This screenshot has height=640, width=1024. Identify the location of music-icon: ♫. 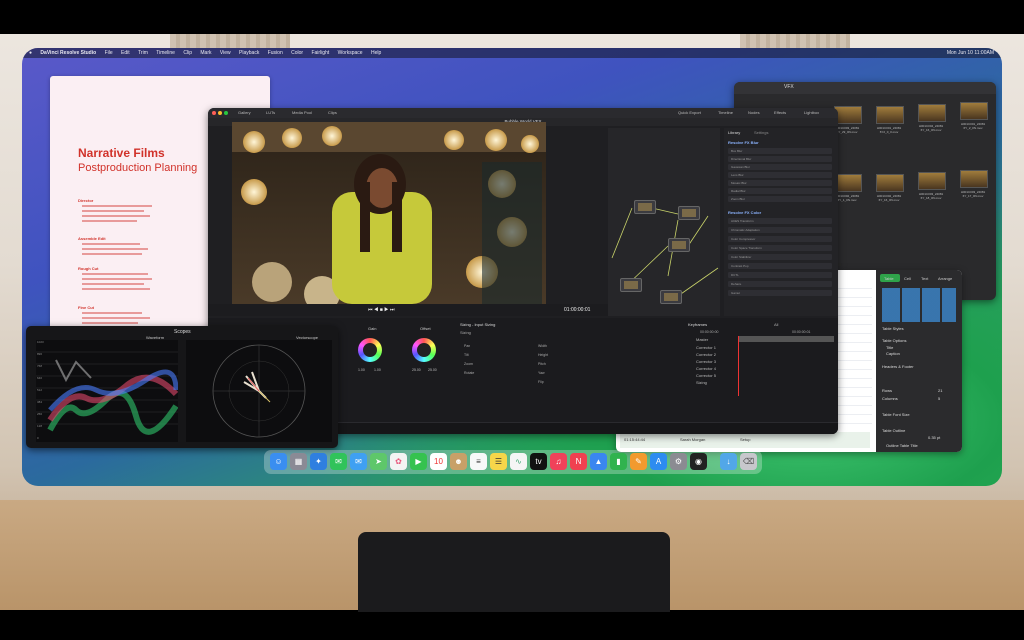
(558, 461).